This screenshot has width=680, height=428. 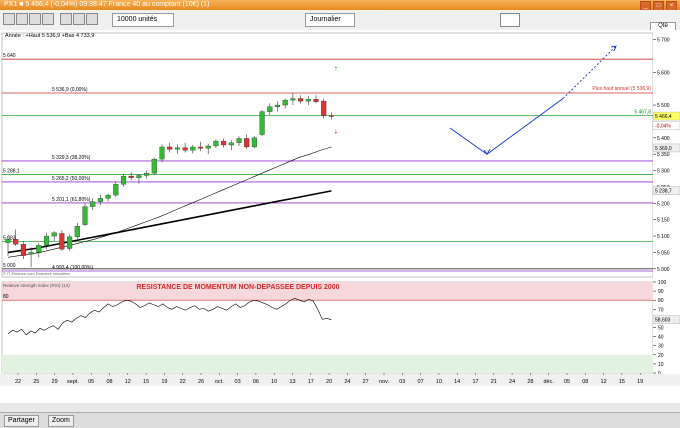 I want to click on mini-chart-icon, so click(x=510, y=20).